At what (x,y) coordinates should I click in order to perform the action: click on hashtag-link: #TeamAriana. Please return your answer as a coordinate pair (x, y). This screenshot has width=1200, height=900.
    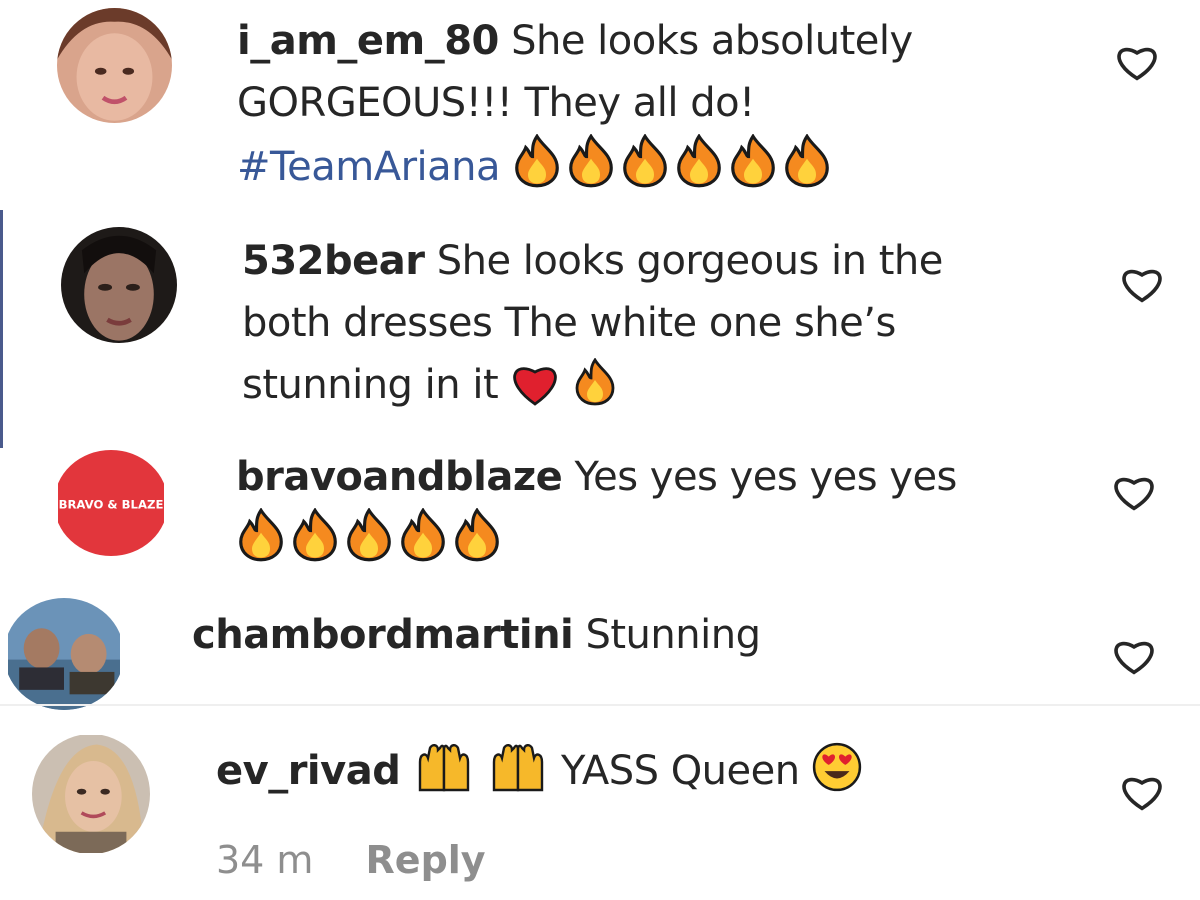
    Looking at the image, I should click on (369, 167).